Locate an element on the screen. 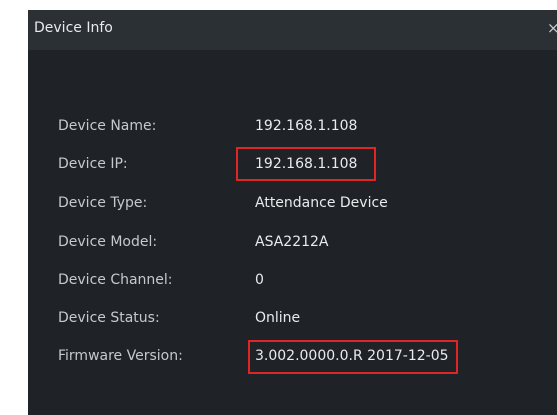 Image resolution: width=557 pixels, height=415 pixels. device-ip-label: Device IP: is located at coordinates (93, 164).